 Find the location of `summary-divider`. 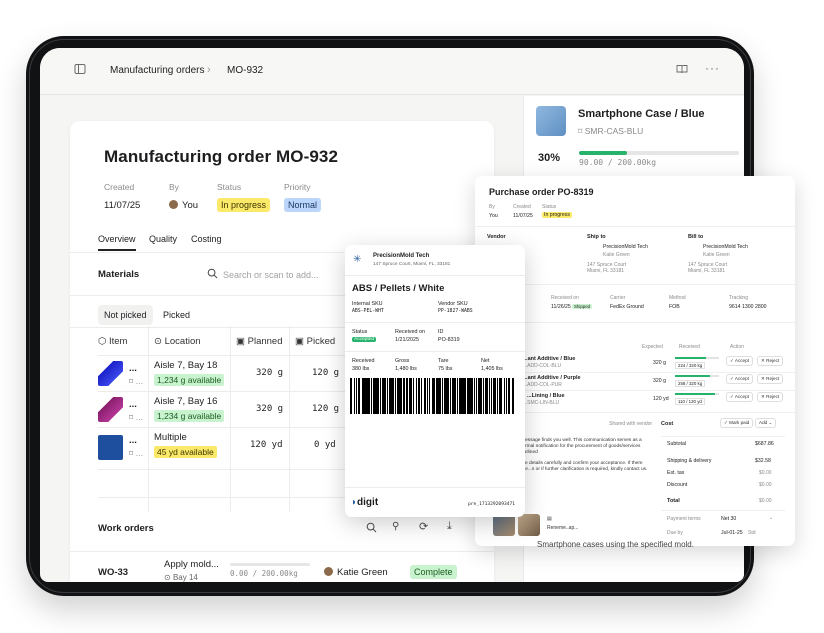

summary-divider is located at coordinates (723, 436).